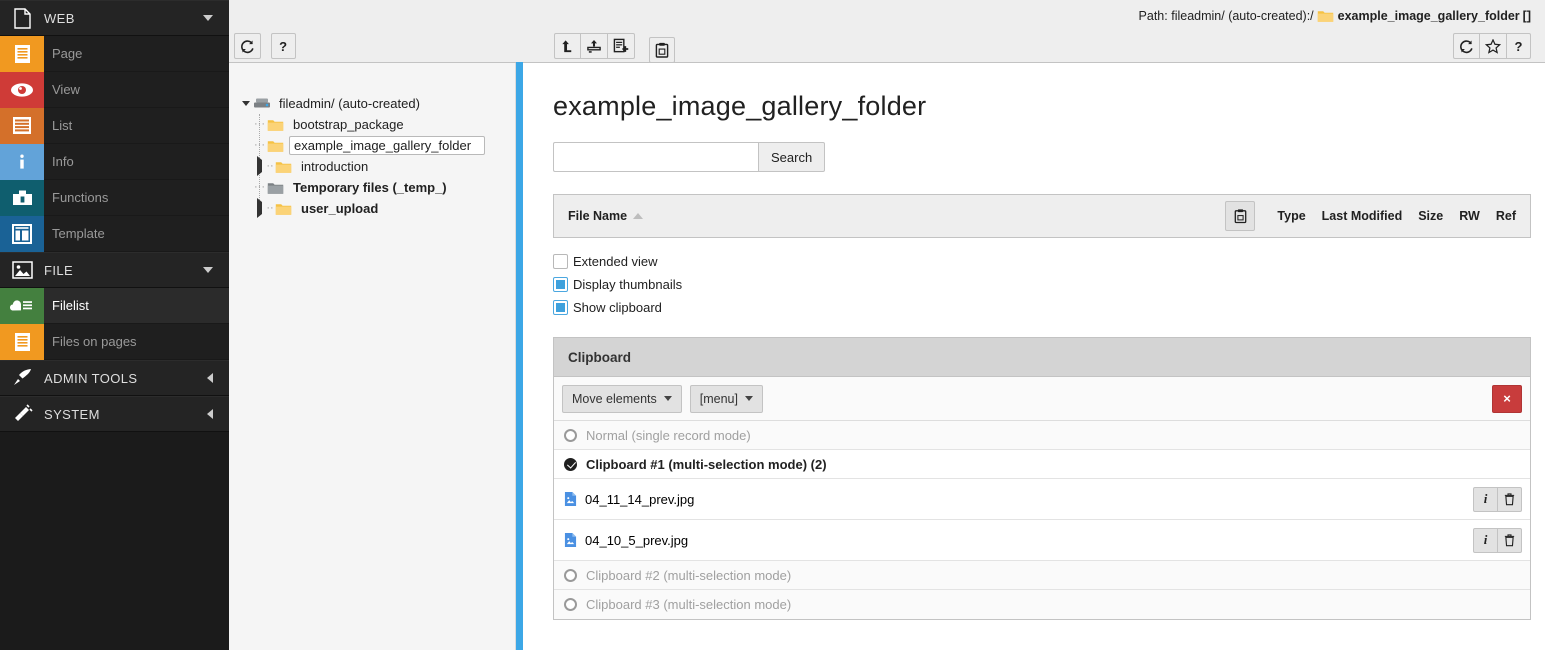  Describe the element at coordinates (621, 46) in the screenshot. I see `create-new-button` at that location.